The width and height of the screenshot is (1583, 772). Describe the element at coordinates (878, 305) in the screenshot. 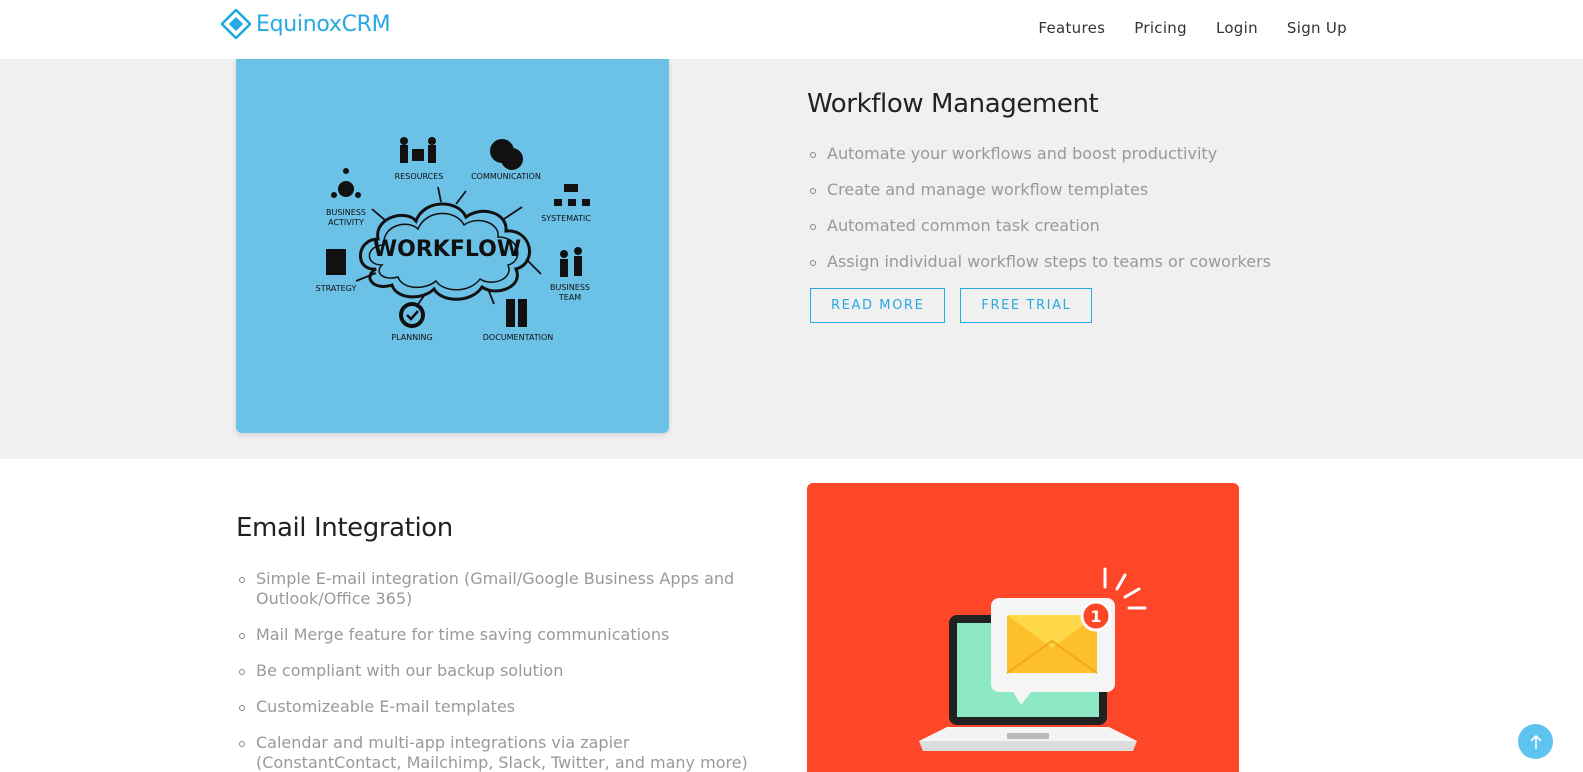

I see `read-more-button: READ MORE` at that location.